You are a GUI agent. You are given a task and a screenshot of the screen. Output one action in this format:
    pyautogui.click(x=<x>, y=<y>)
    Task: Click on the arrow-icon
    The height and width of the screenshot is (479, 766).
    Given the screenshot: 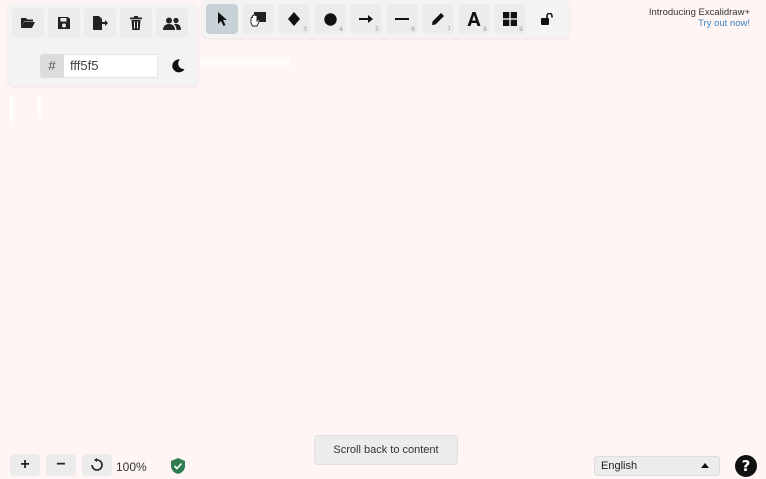 What is the action you would take?
    pyautogui.click(x=366, y=19)
    